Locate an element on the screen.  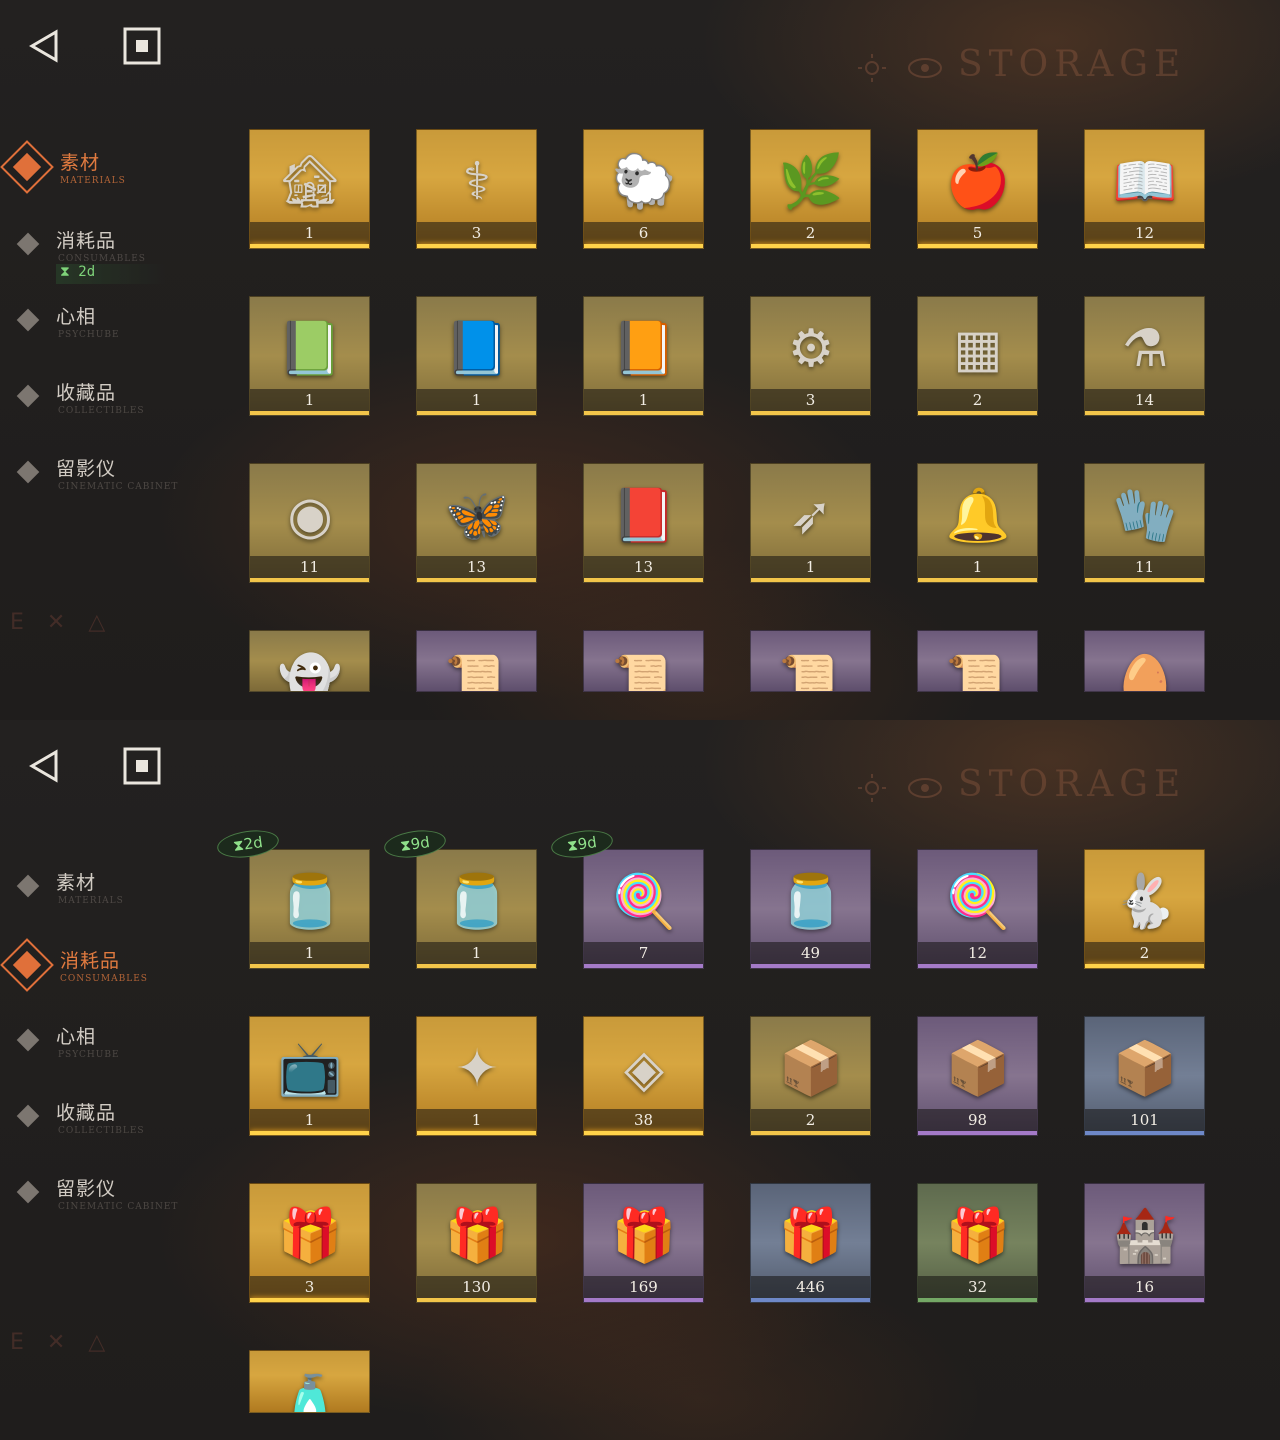
item-slot-jeweled-egg: 🥚 is located at coordinates (1144, 661).